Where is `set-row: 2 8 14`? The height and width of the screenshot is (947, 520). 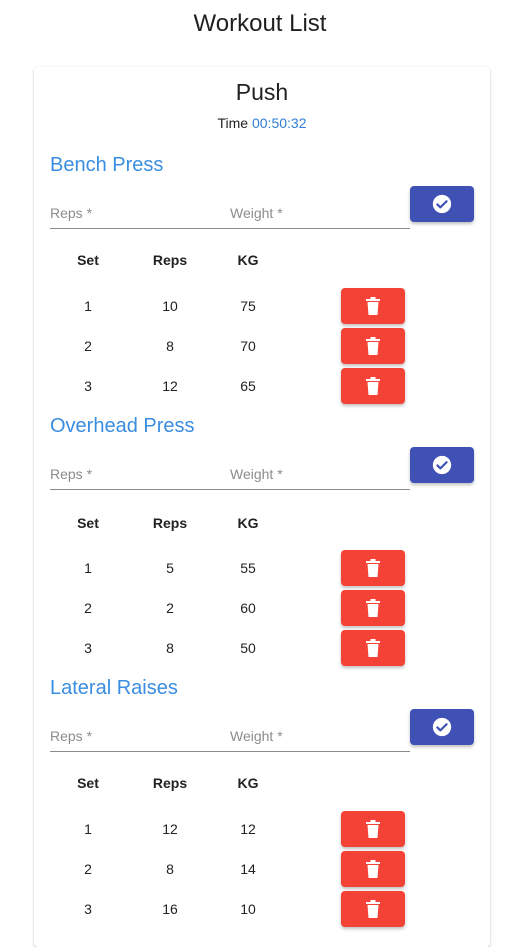
set-row: 2 8 14 is located at coordinates (262, 871).